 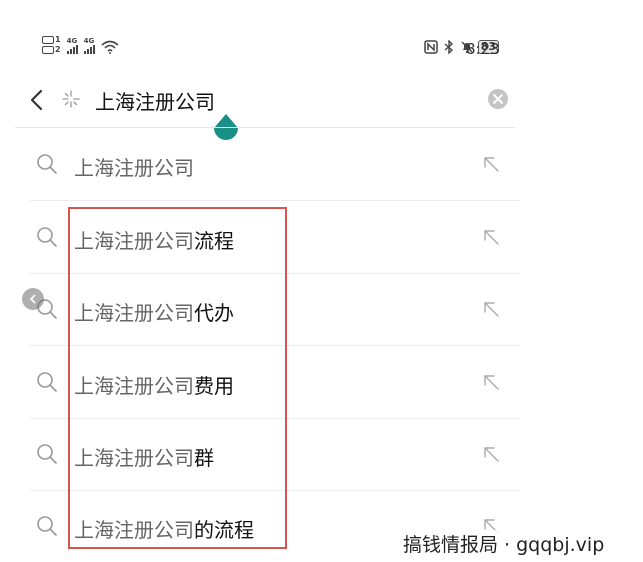 I want to click on watermark: 搞钱情报局 · gqqbj.vip, so click(x=504, y=543).